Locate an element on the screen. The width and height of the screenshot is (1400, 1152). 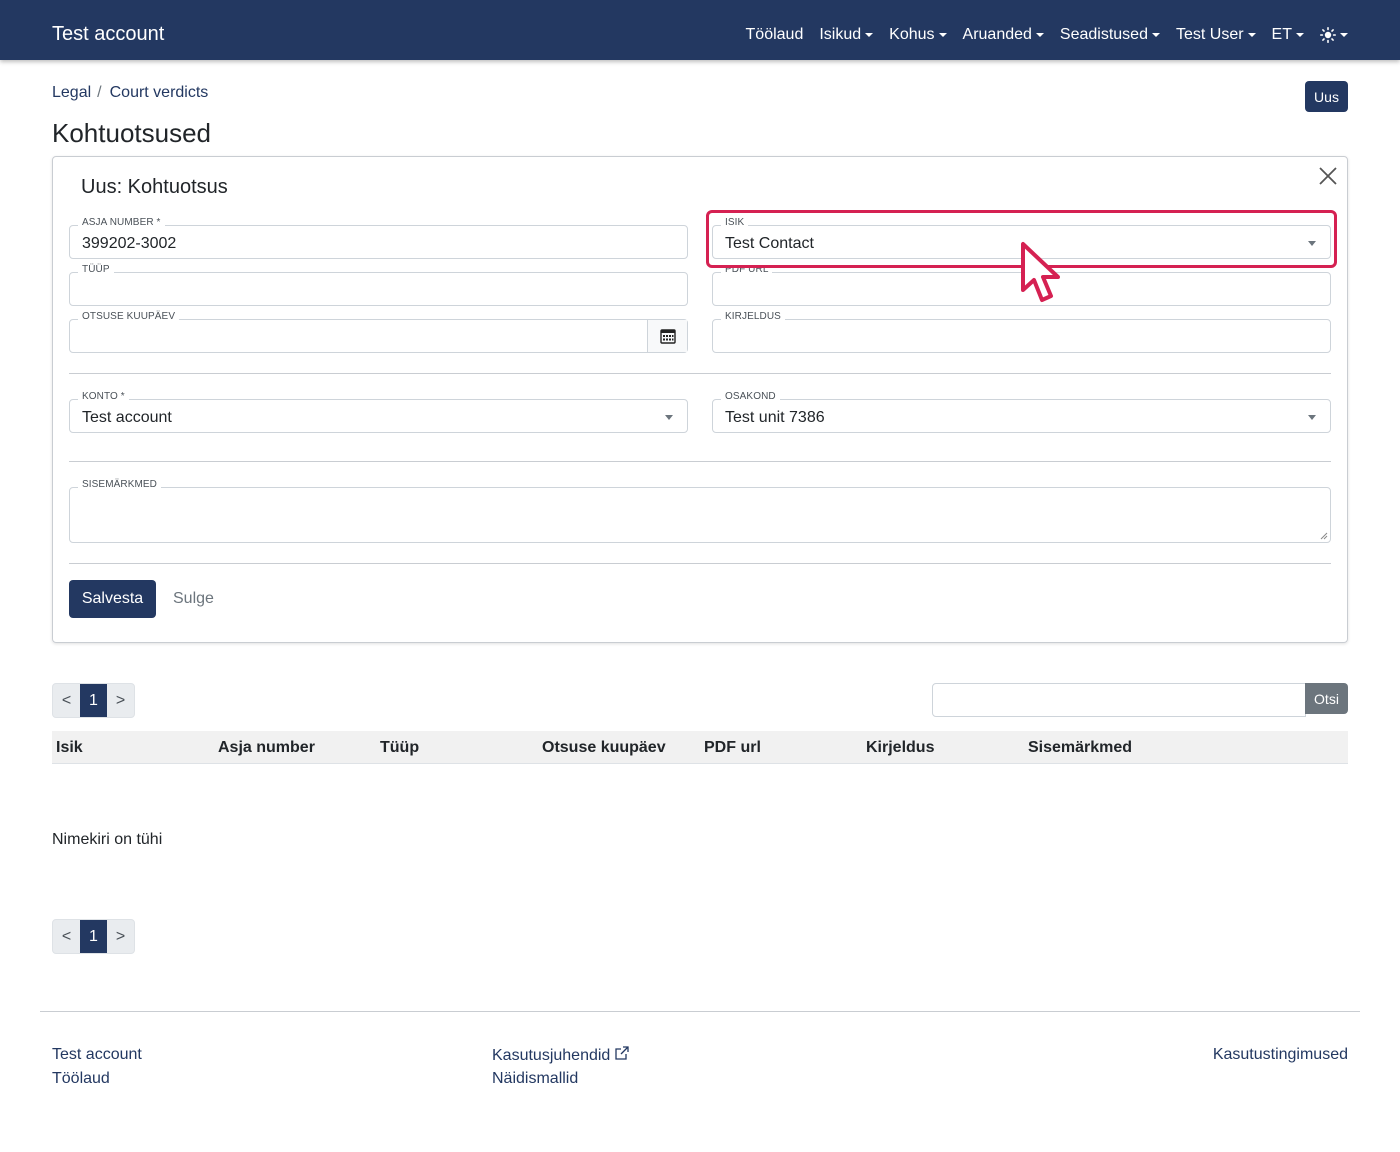
nav-label: Töölaud is located at coordinates (774, 34).